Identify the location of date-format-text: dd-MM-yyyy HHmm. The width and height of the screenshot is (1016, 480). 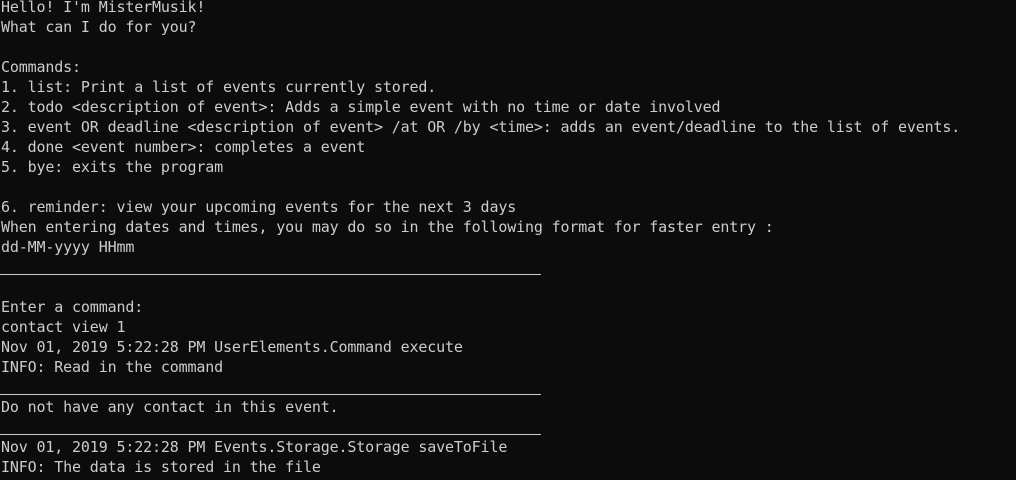
(68, 247).